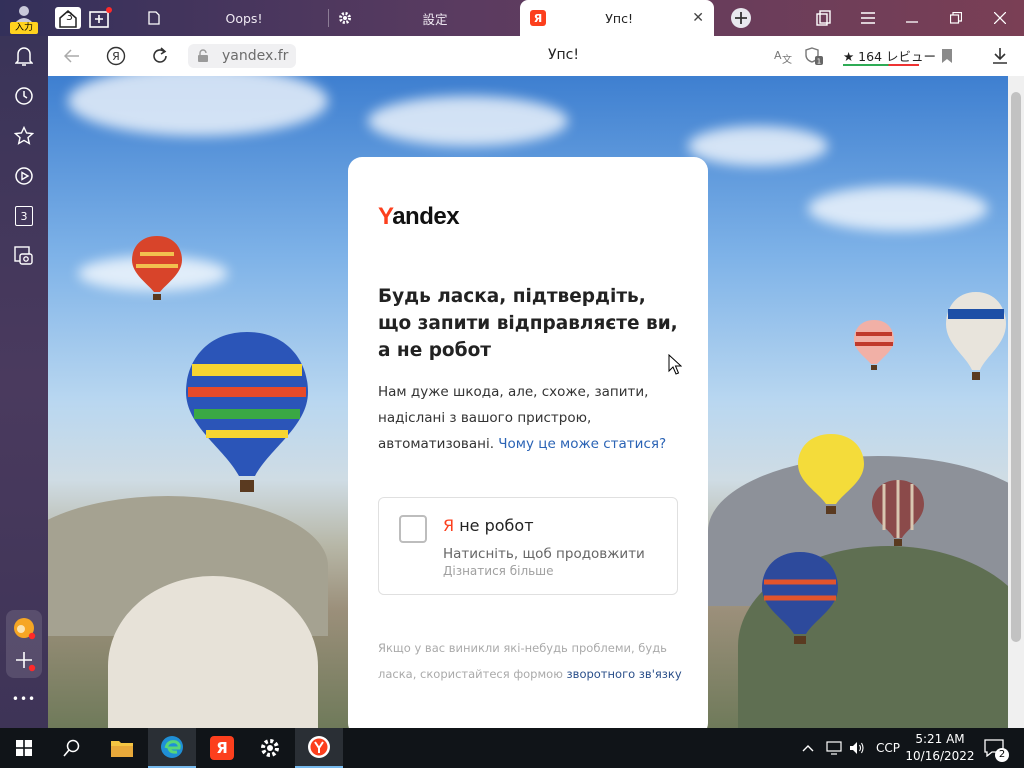  Describe the element at coordinates (24, 14) in the screenshot. I see `avatar` at that location.